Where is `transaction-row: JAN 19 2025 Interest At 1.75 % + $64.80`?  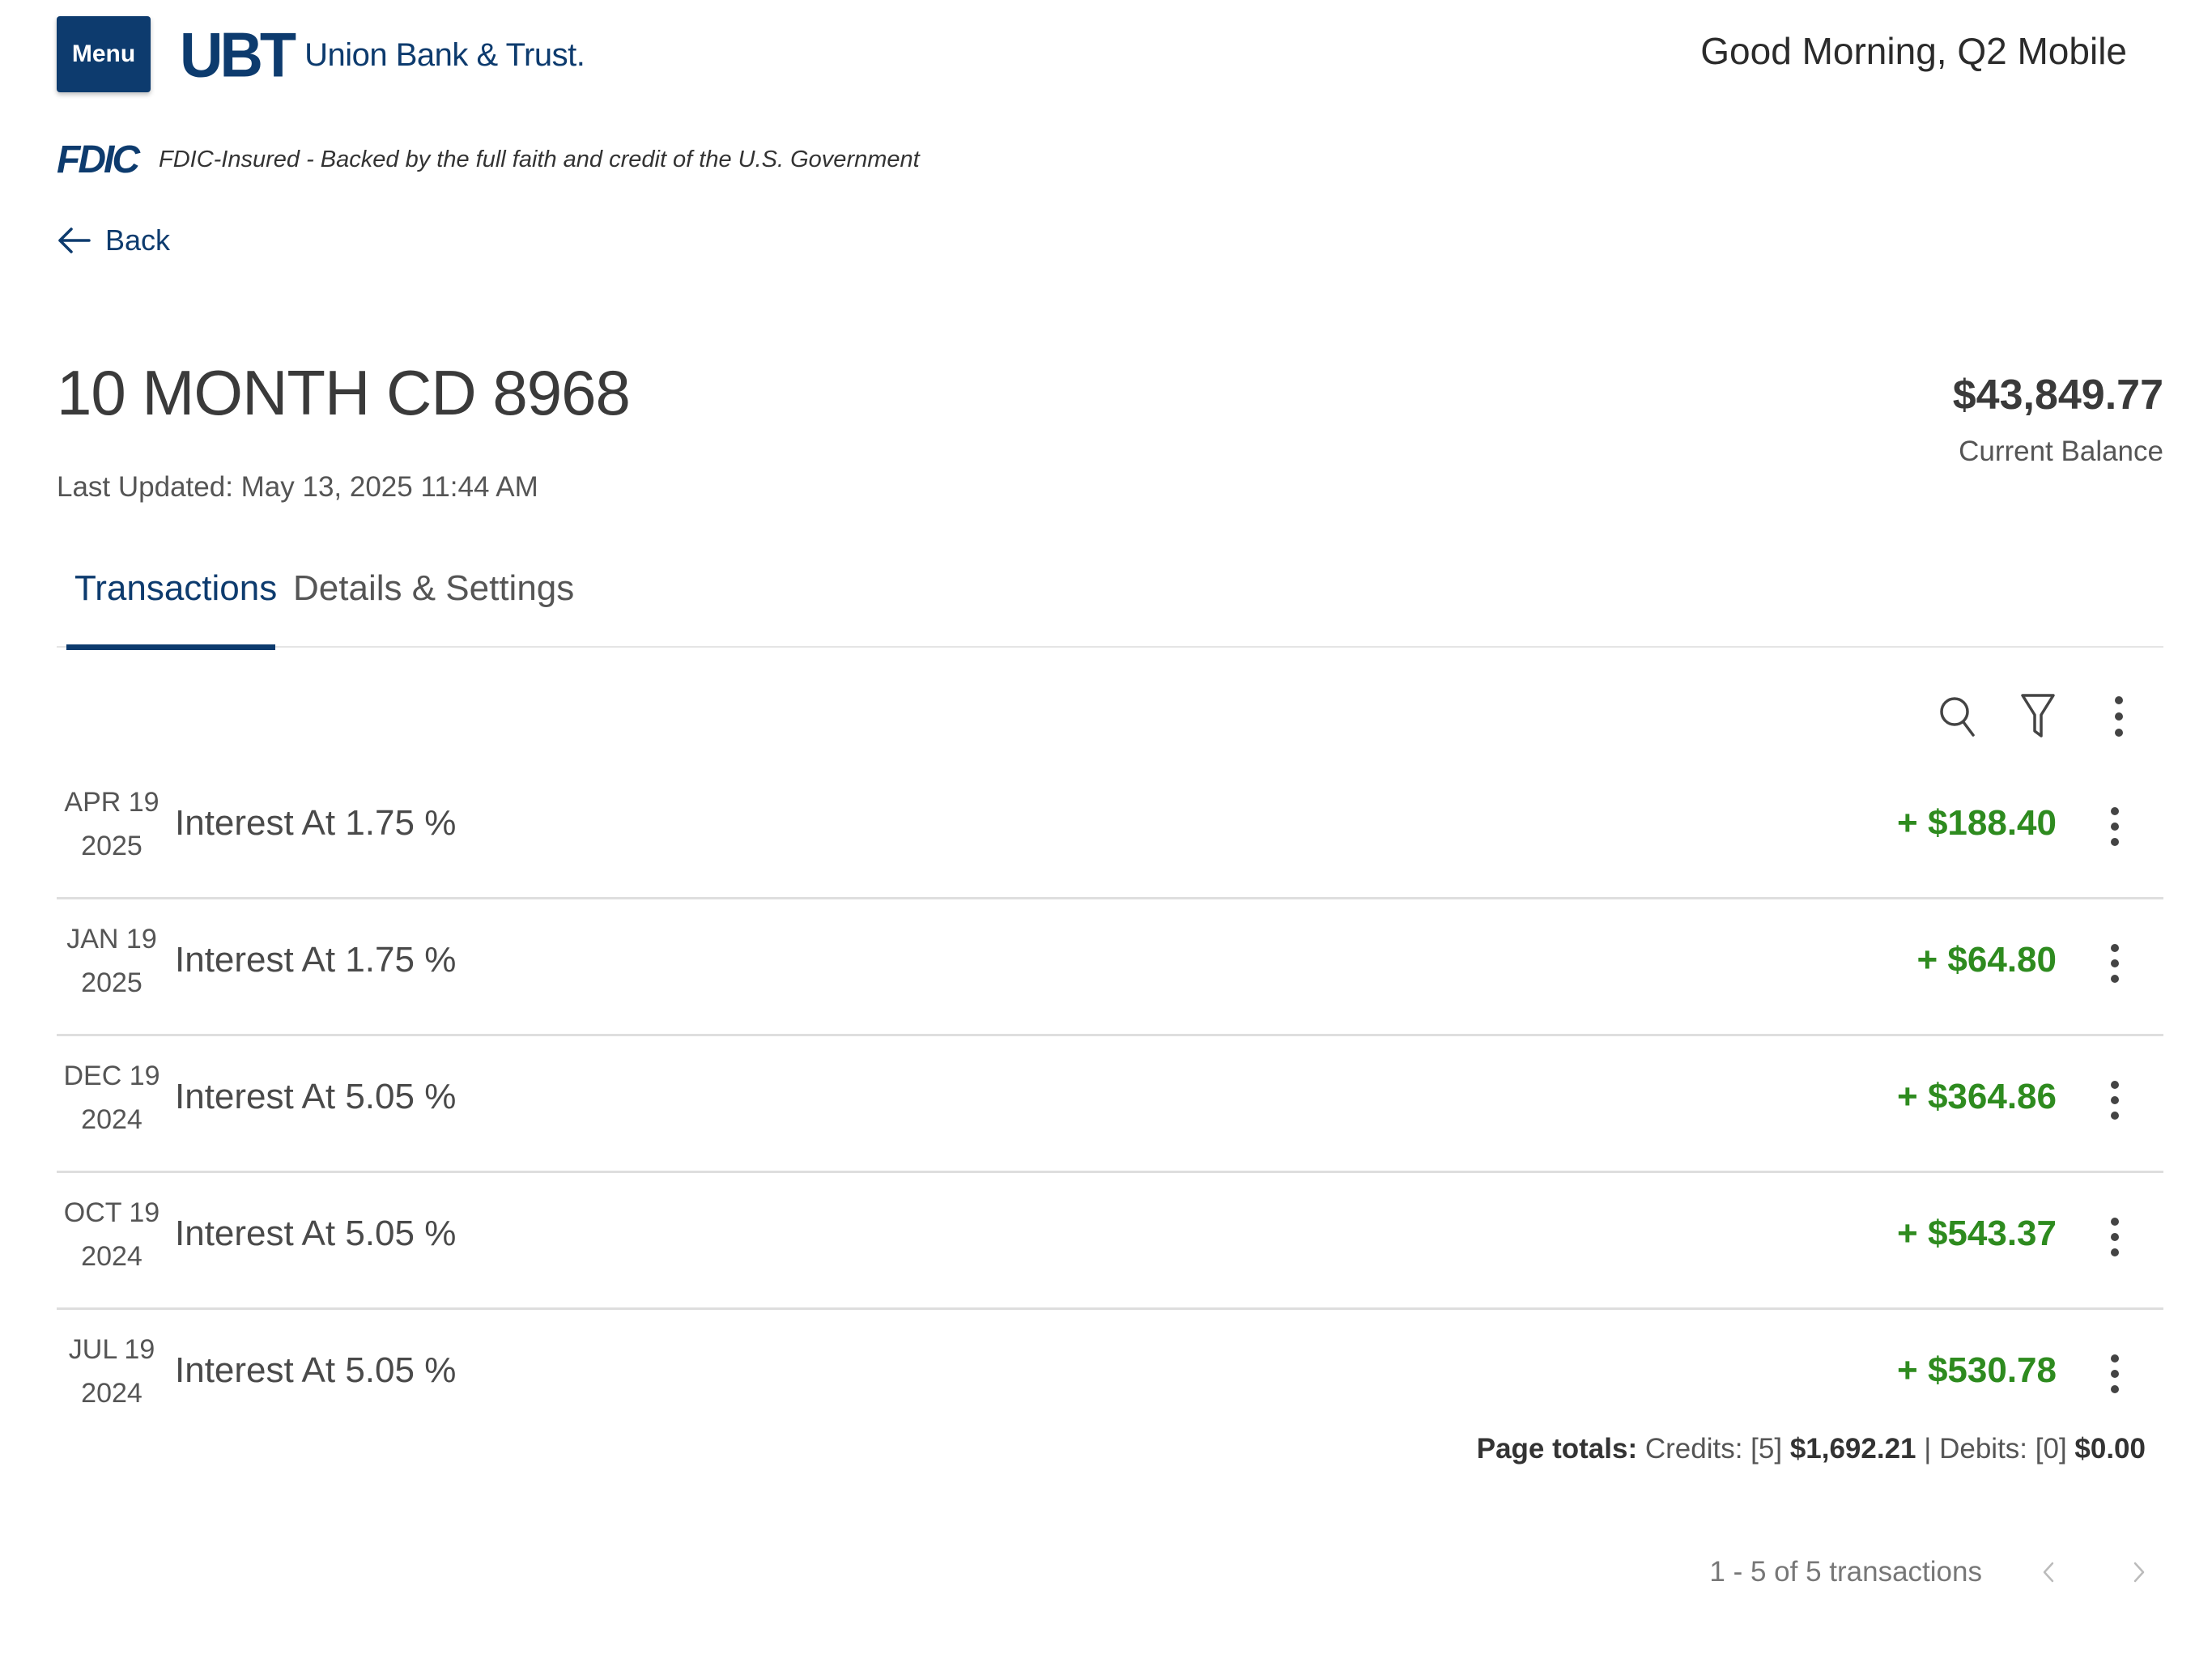 transaction-row: JAN 19 2025 Interest At 1.75 % + $64.80 is located at coordinates (1110, 967).